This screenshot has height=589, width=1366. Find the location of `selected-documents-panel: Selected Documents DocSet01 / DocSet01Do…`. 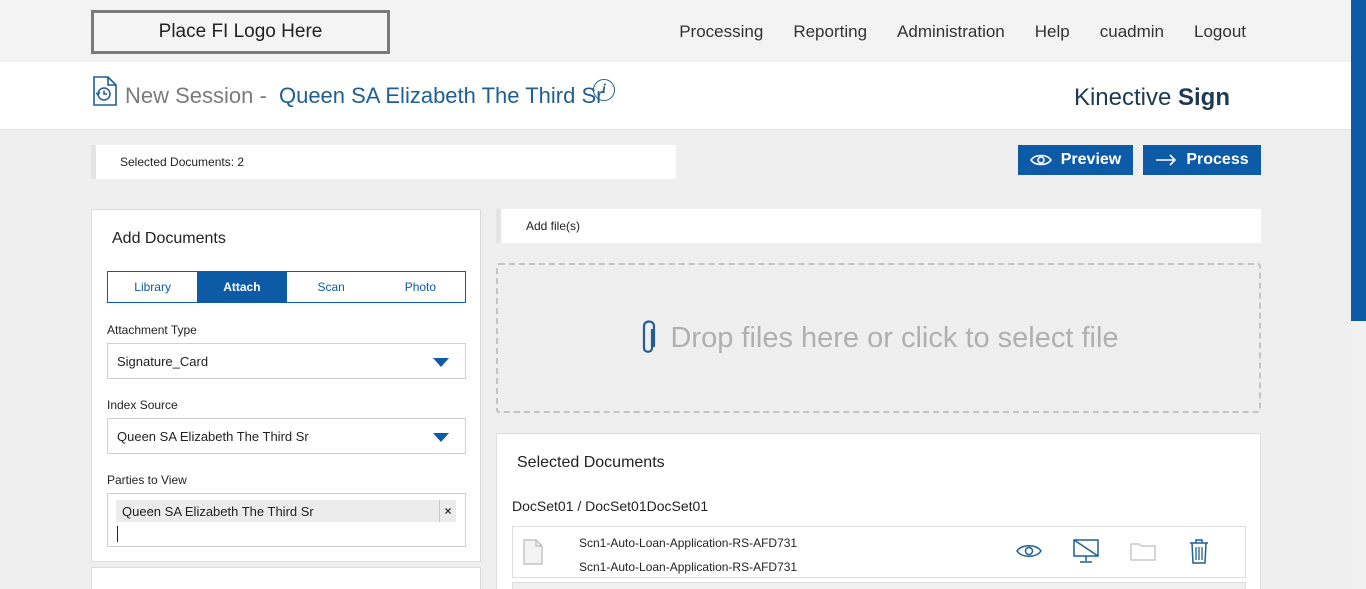

selected-documents-panel: Selected Documents DocSet01 / DocSet01Do… is located at coordinates (878, 511).